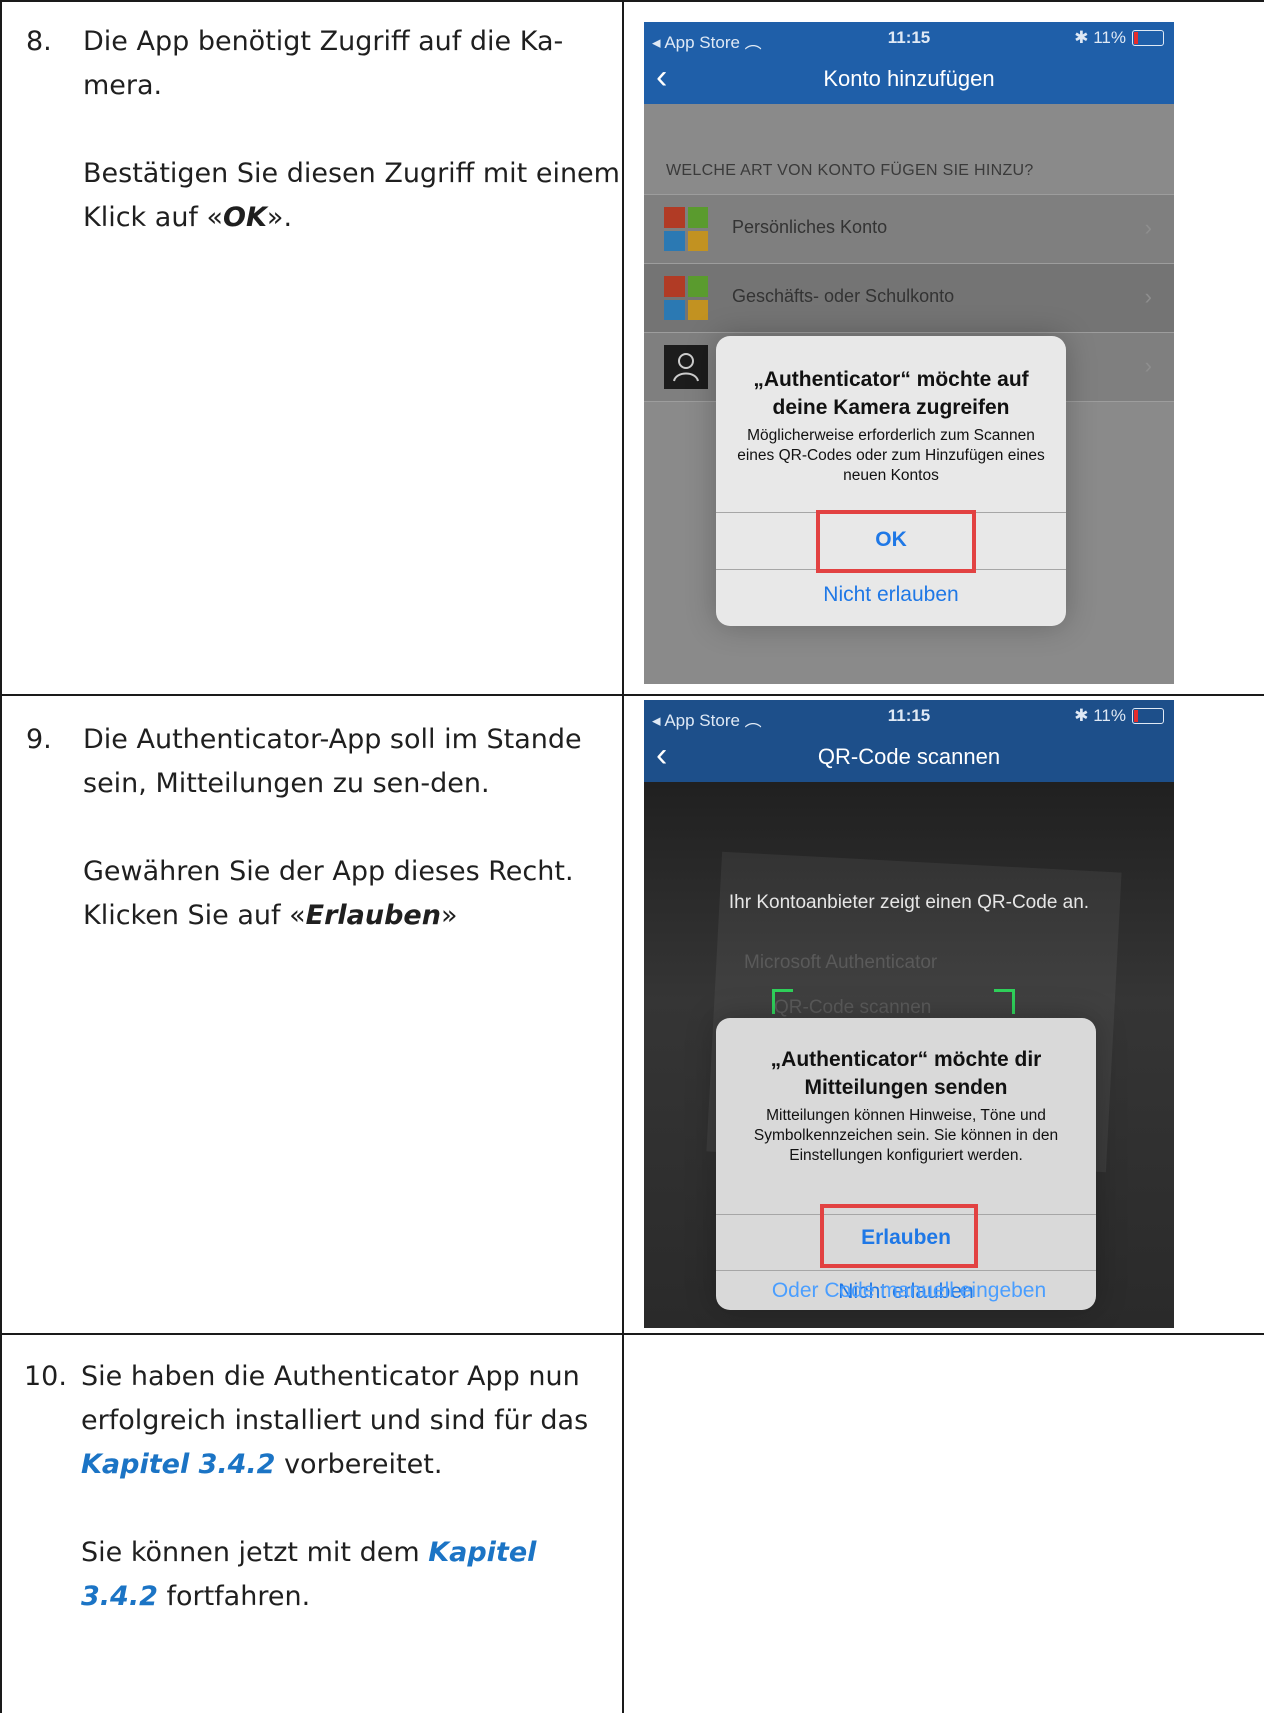 The width and height of the screenshot is (1264, 1713). Describe the element at coordinates (1, 856) in the screenshot. I see `table-border-left` at that location.